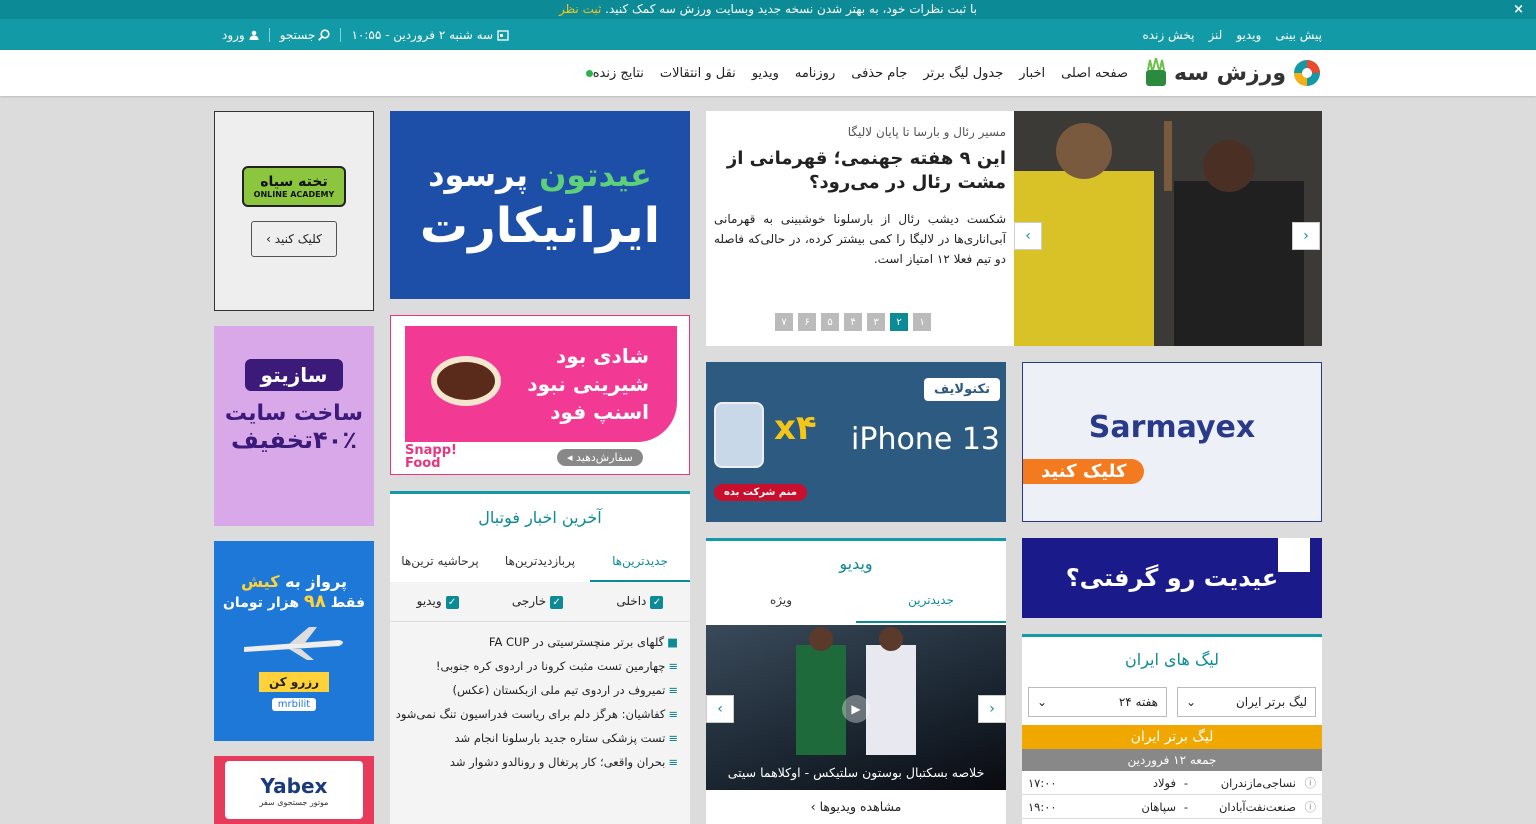 This screenshot has width=1536, height=824. What do you see at coordinates (438, 601) in the screenshot?
I see `filter-video: ✓ویدیو` at bounding box center [438, 601].